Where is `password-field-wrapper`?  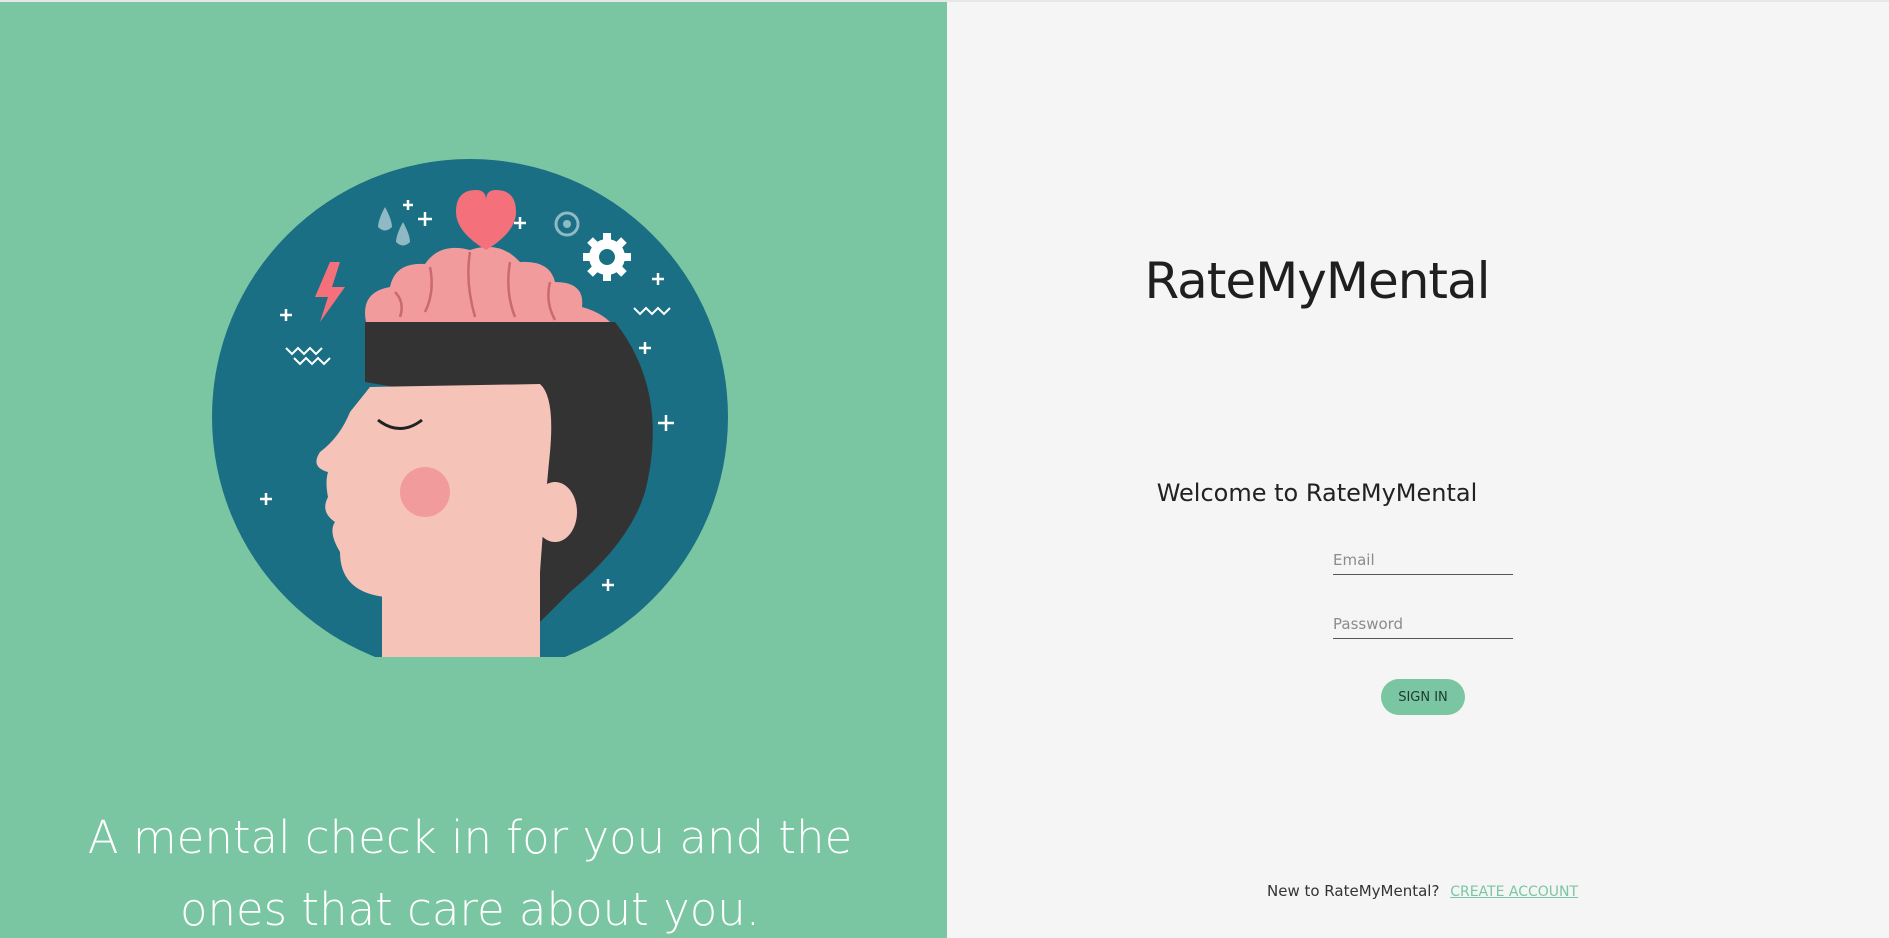 password-field-wrapper is located at coordinates (1423, 625).